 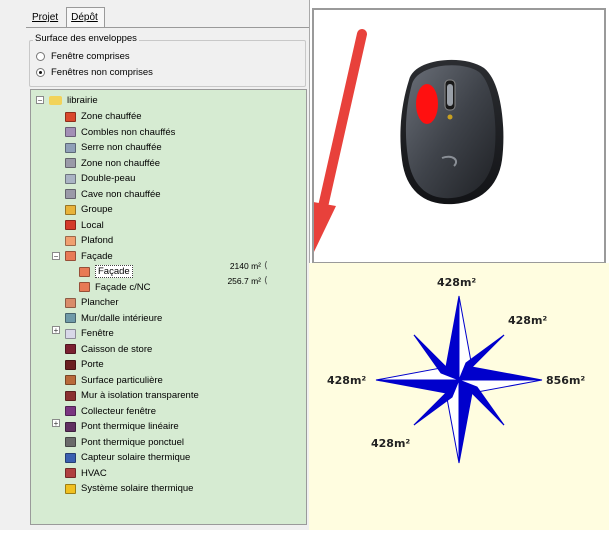 I want to click on tab-strip: Projet Dépôt, so click(x=65, y=16).